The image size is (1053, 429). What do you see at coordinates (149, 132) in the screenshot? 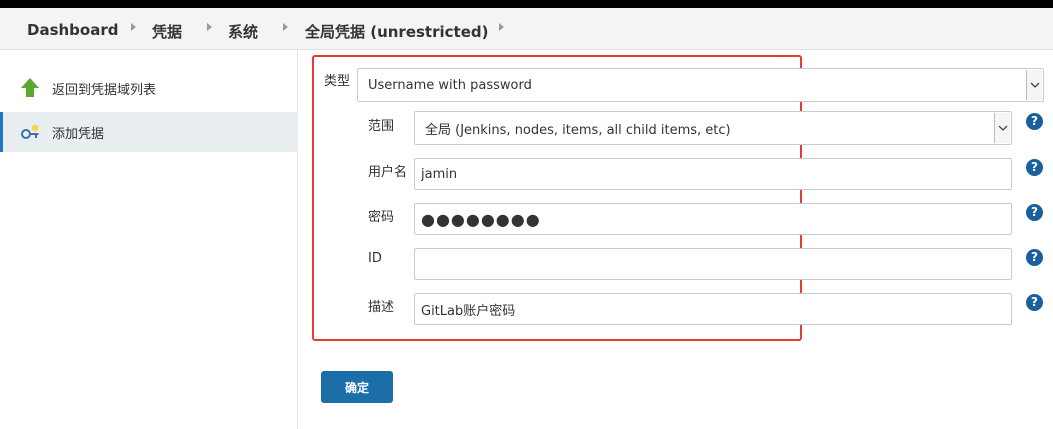
I see `sidebar-item-add-credentials: 添加凭据` at bounding box center [149, 132].